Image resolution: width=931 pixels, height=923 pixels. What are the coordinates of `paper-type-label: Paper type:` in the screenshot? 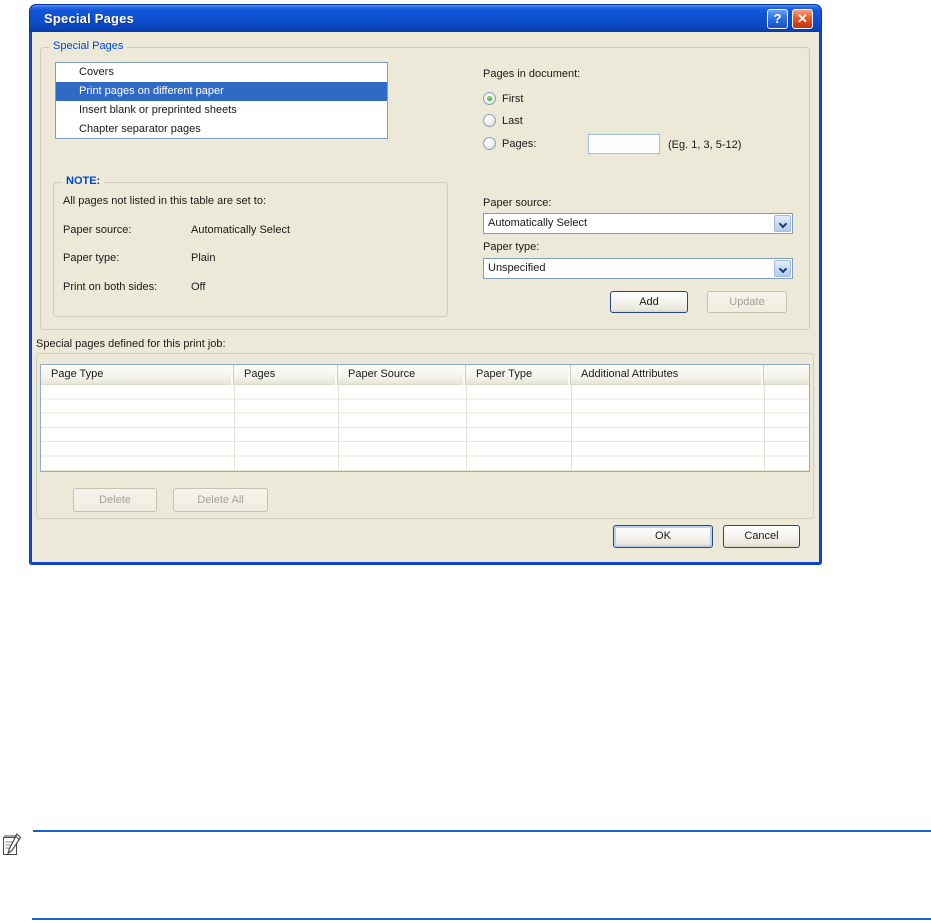 It's located at (511, 247).